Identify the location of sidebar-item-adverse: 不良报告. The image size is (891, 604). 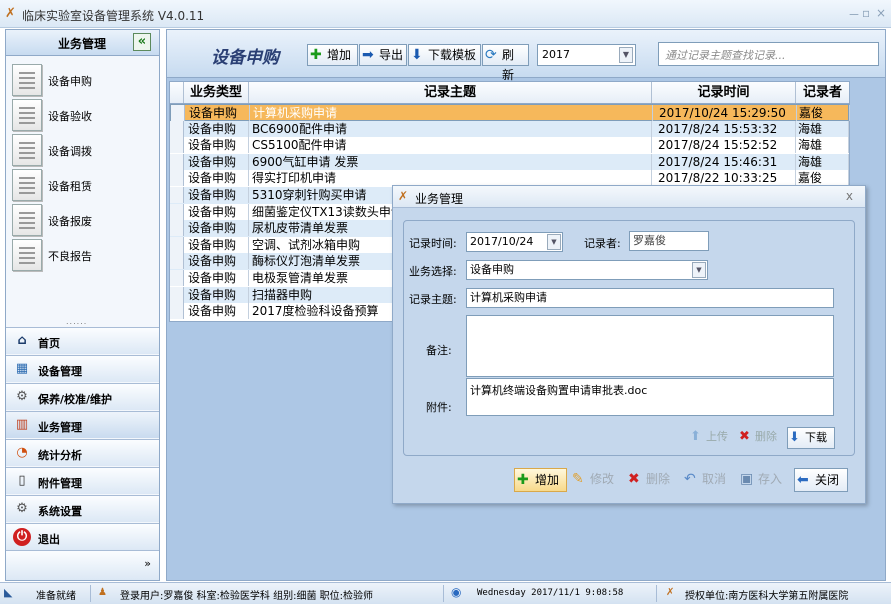
(82, 255).